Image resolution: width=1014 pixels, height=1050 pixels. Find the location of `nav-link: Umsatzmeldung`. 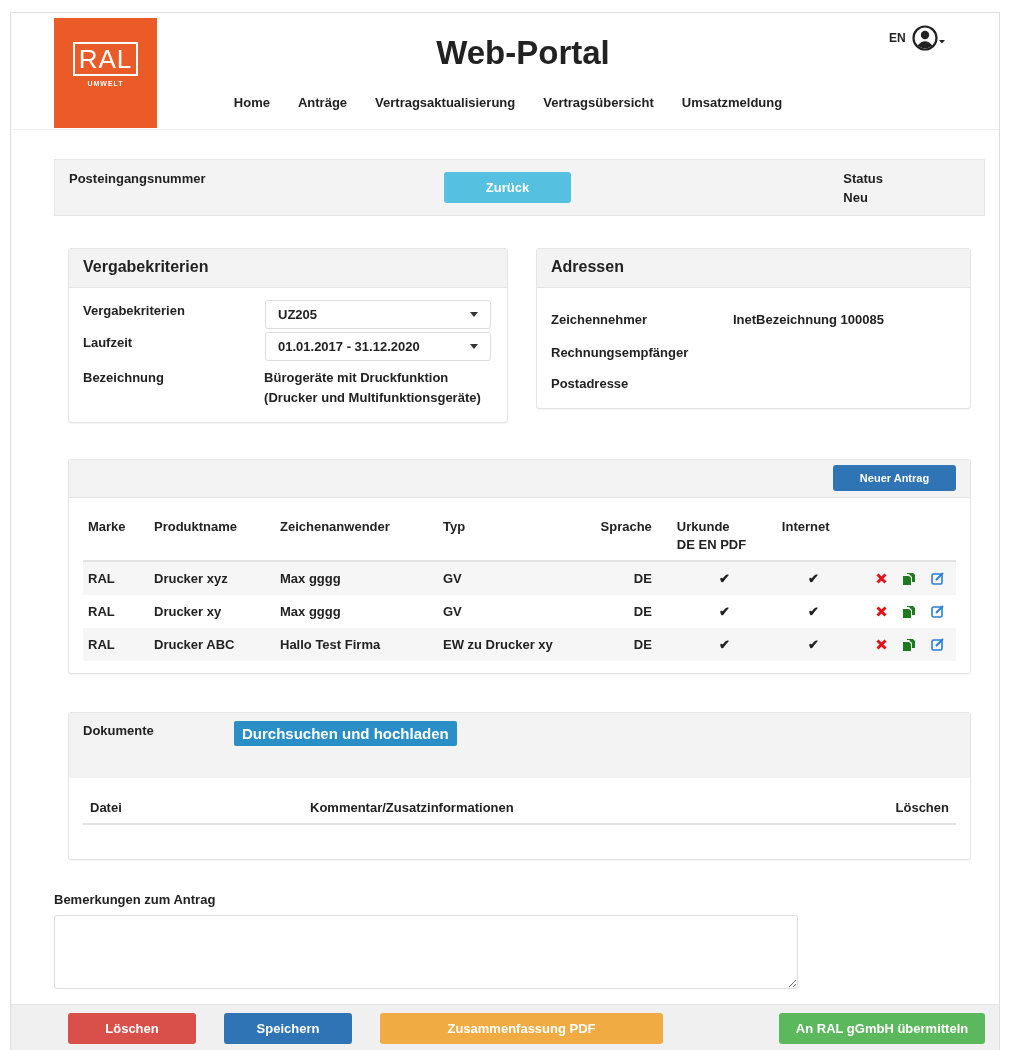

nav-link: Umsatzmeldung is located at coordinates (732, 102).